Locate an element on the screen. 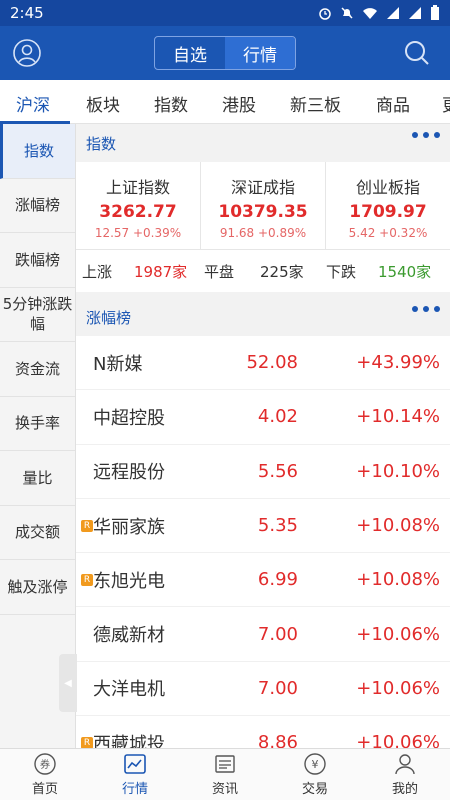  stock-row: 大洋电机 7.00 +10.06% is located at coordinates (263, 689).